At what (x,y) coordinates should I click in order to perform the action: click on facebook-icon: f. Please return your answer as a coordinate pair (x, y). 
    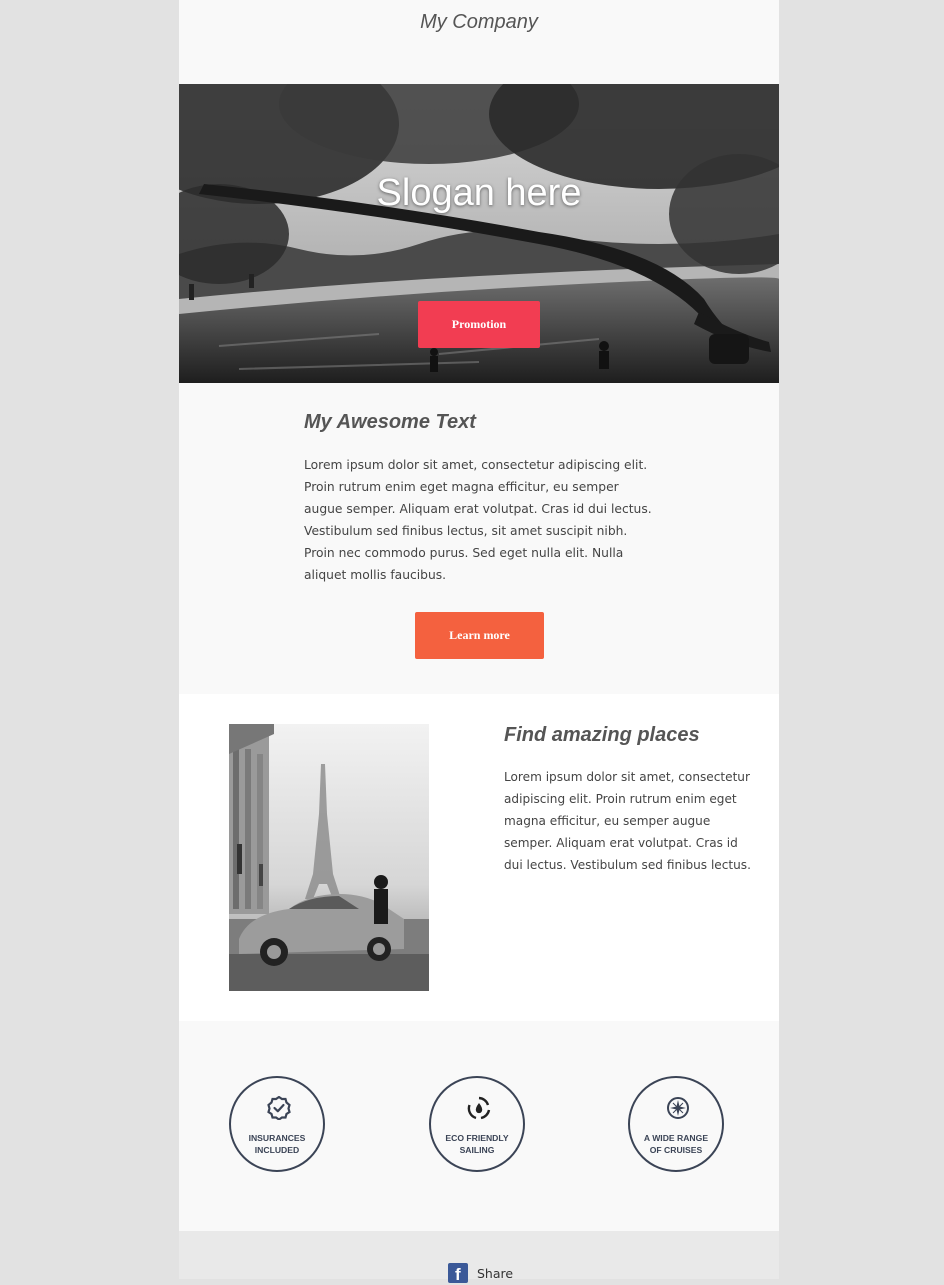
    Looking at the image, I should click on (458, 1273).